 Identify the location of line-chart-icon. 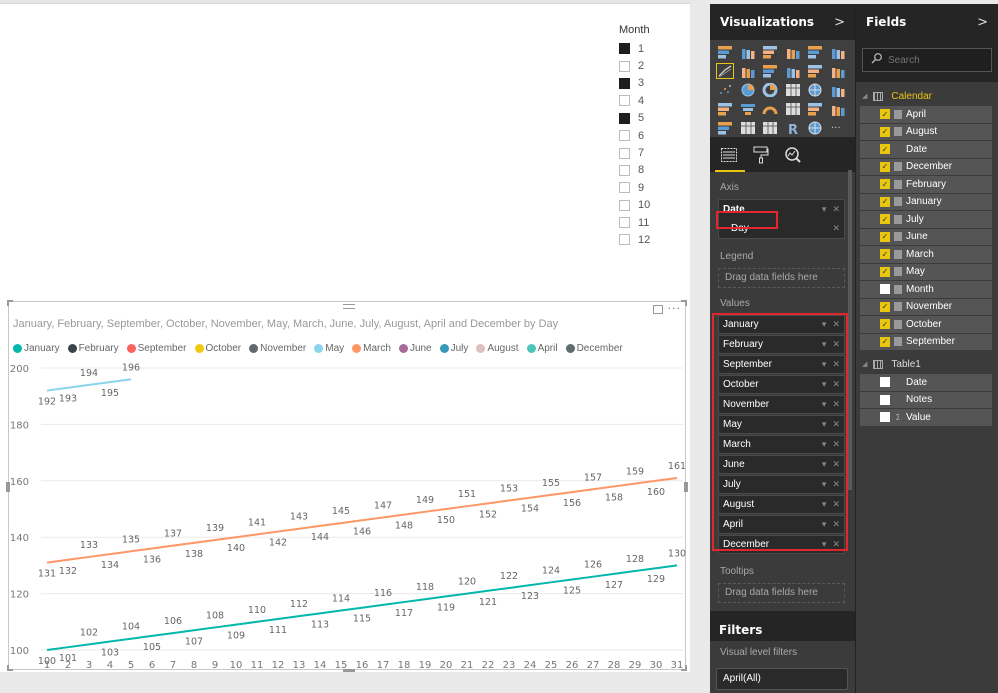
(725, 71).